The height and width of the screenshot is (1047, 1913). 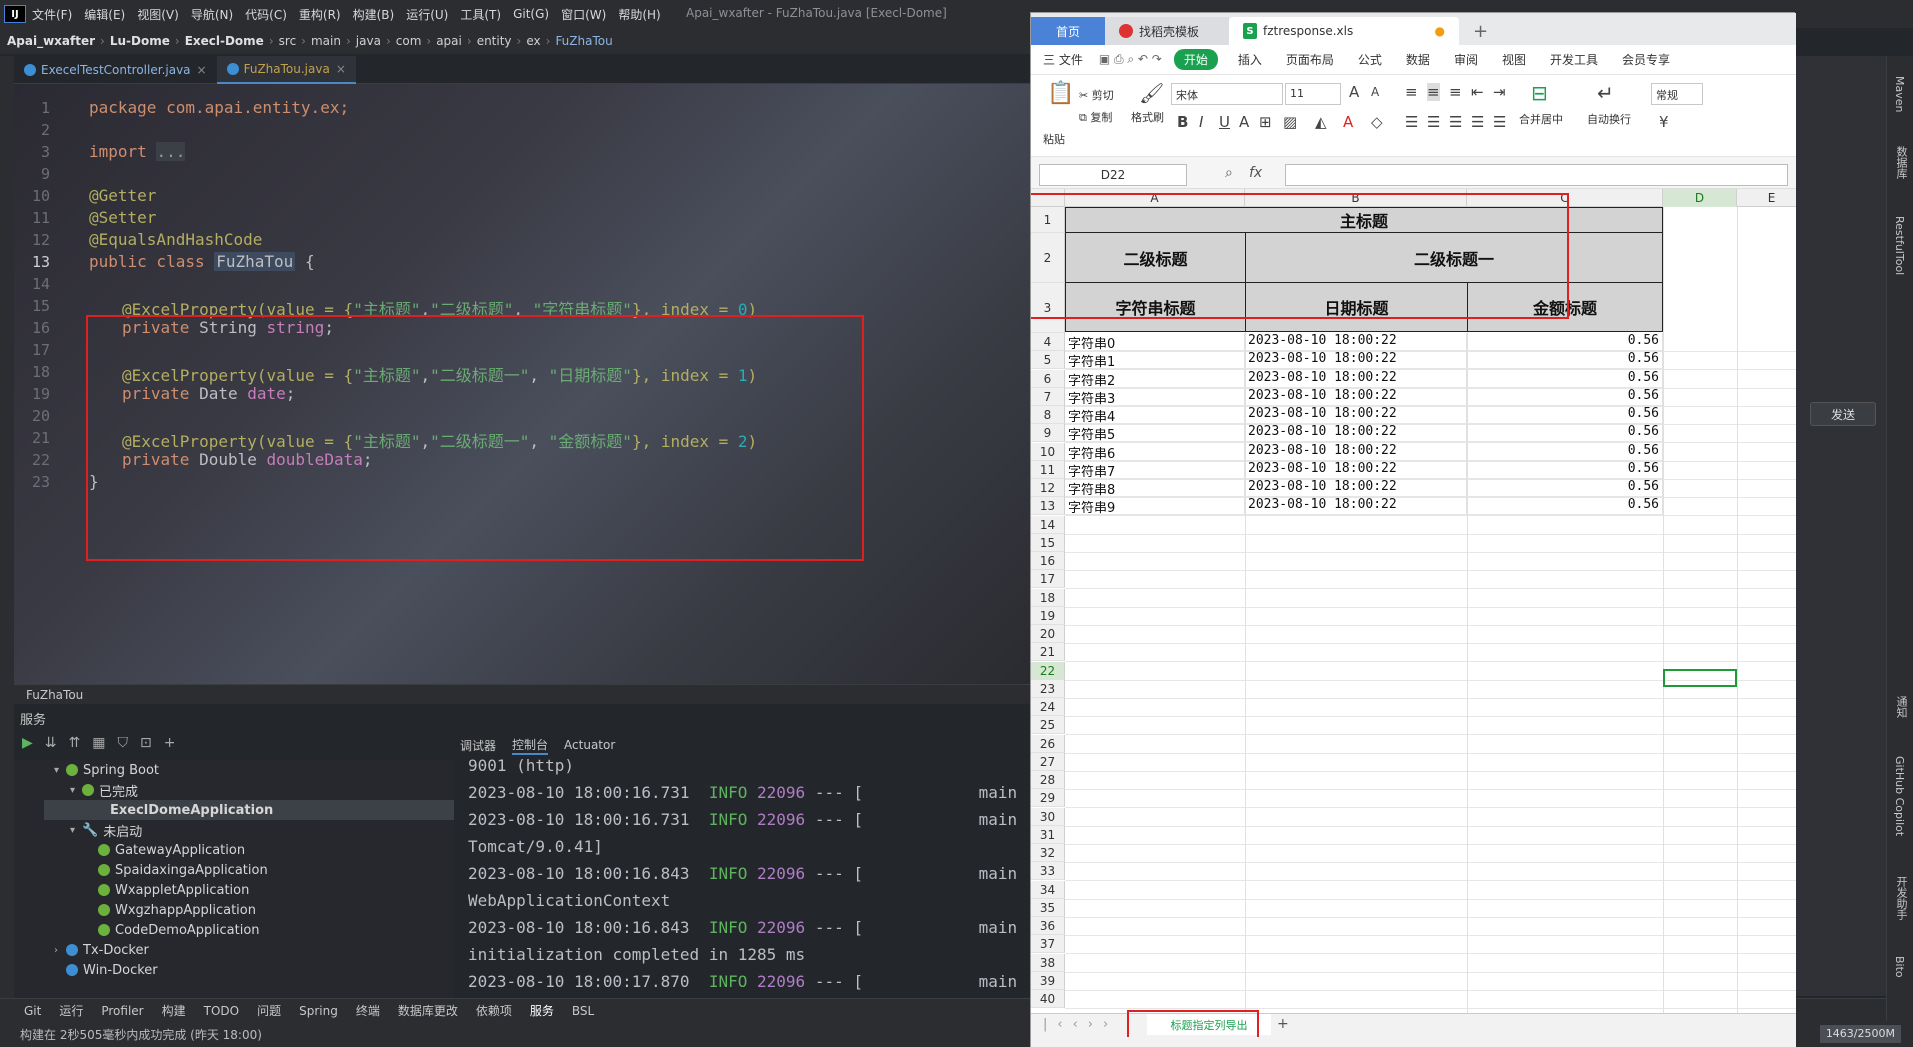 What do you see at coordinates (1321, 122) in the screenshot?
I see `fill-color-icon: ◭` at bounding box center [1321, 122].